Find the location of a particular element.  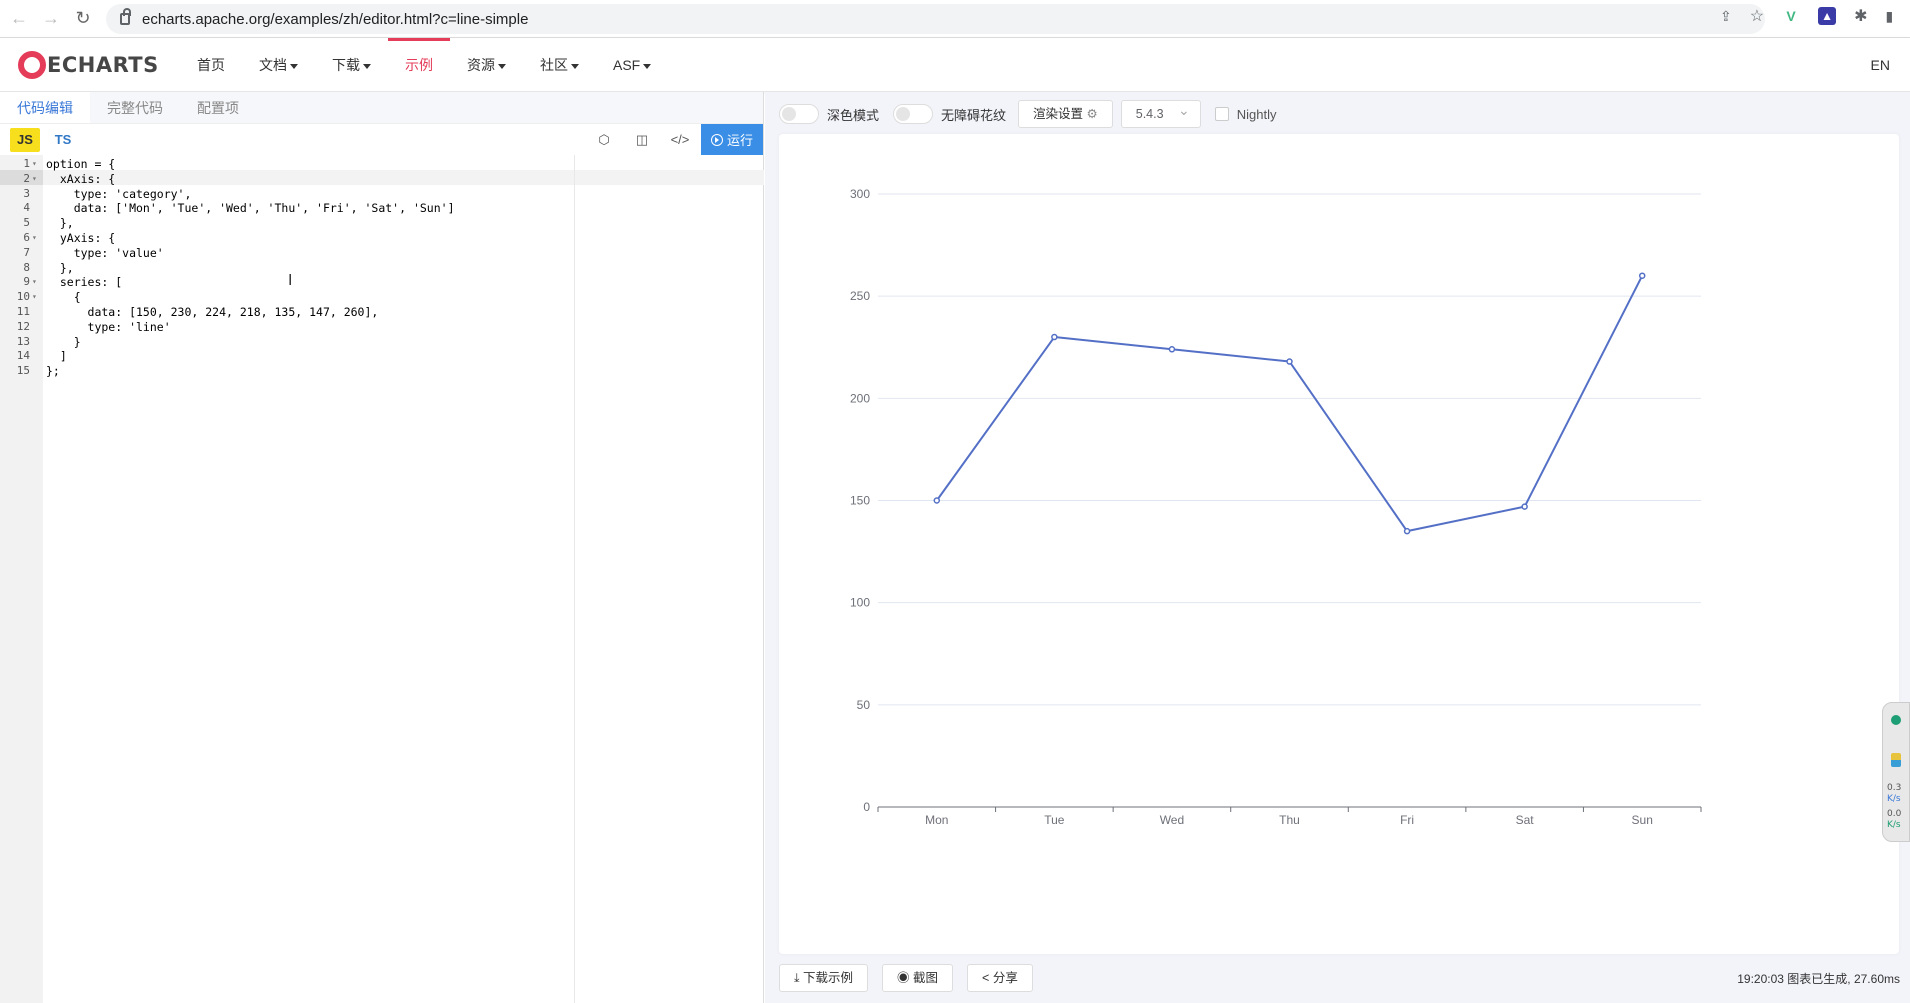

share-button: < 分享 is located at coordinates (1000, 978).